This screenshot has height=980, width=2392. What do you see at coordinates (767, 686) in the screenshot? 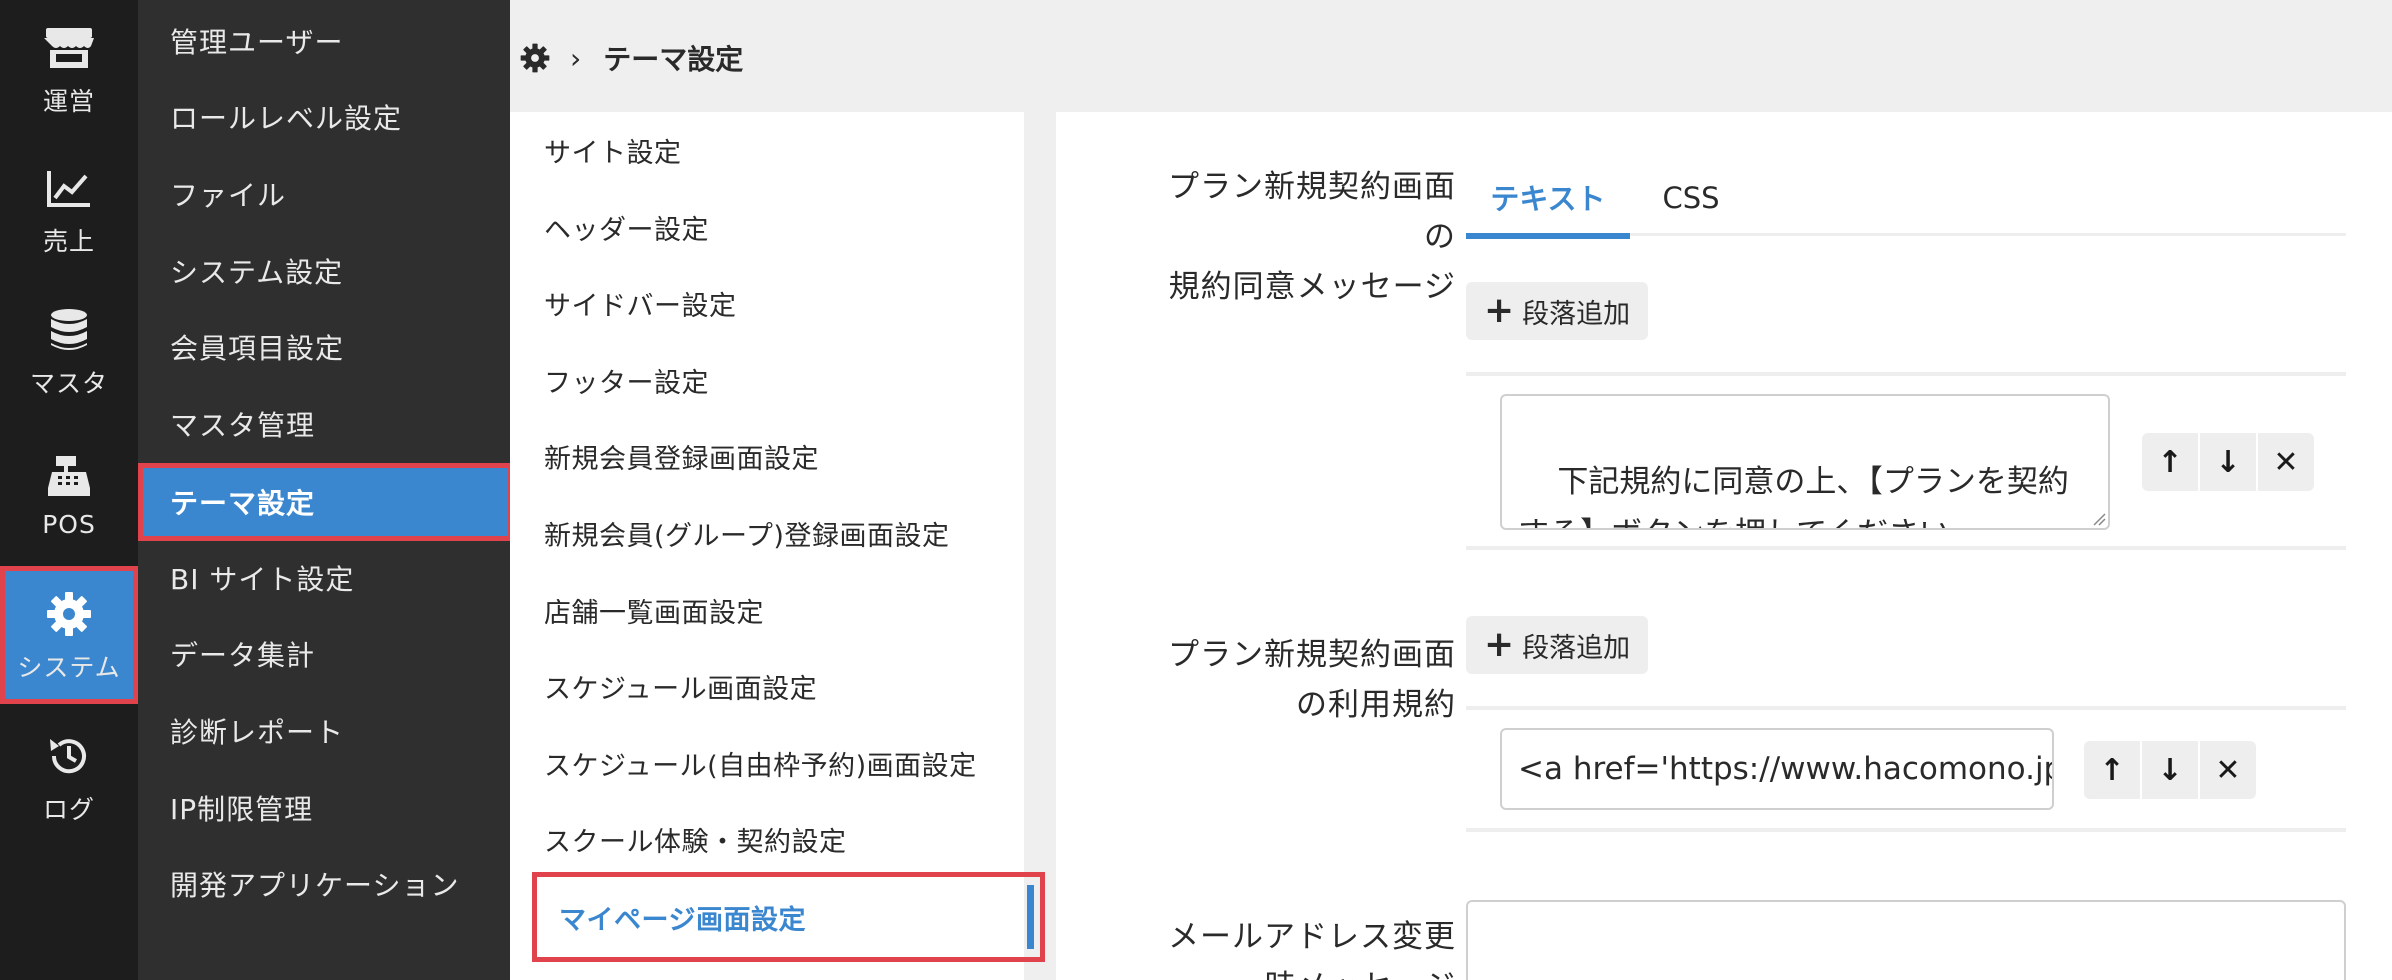
I see `theme-item-schedule: スケジュール画面設定` at bounding box center [767, 686].